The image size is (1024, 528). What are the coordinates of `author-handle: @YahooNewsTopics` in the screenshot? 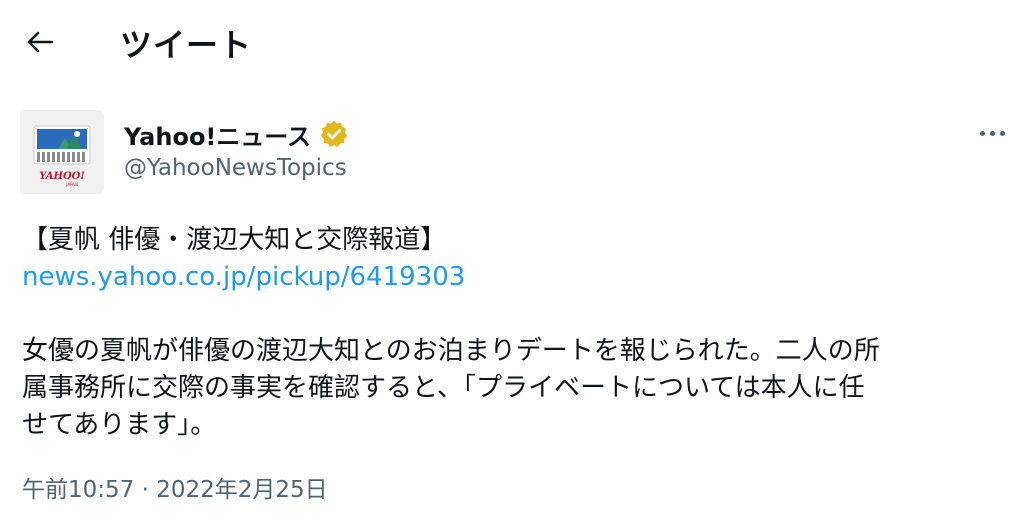 It's located at (235, 168).